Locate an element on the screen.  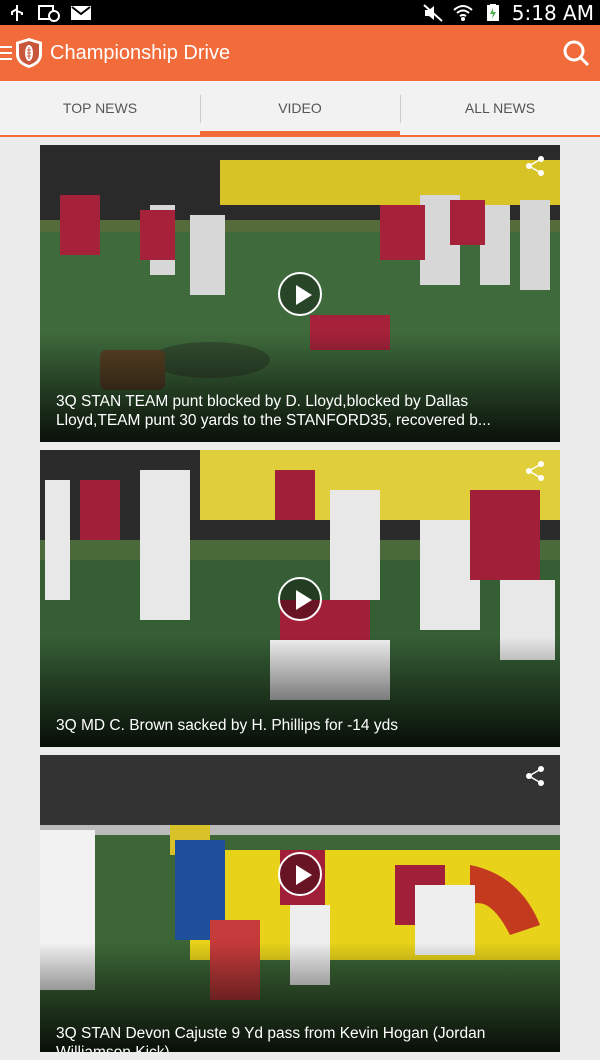
gmail-icon is located at coordinates (81, 12).